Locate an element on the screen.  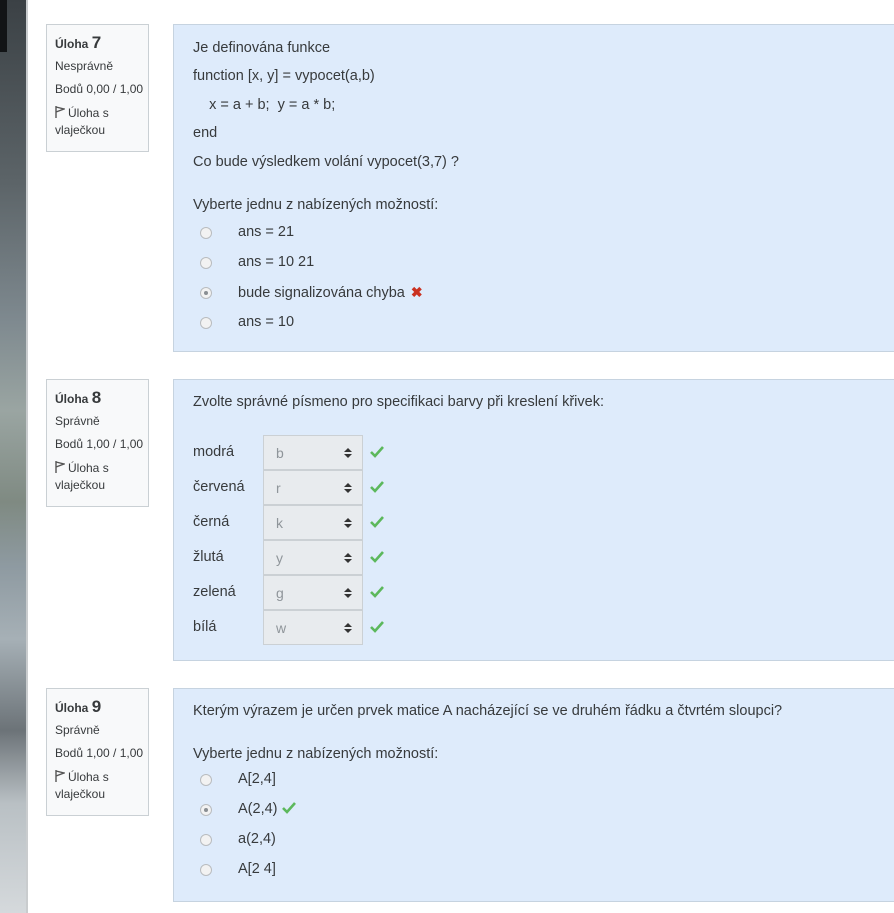
match-row: žlutá y is located at coordinates (303, 557).